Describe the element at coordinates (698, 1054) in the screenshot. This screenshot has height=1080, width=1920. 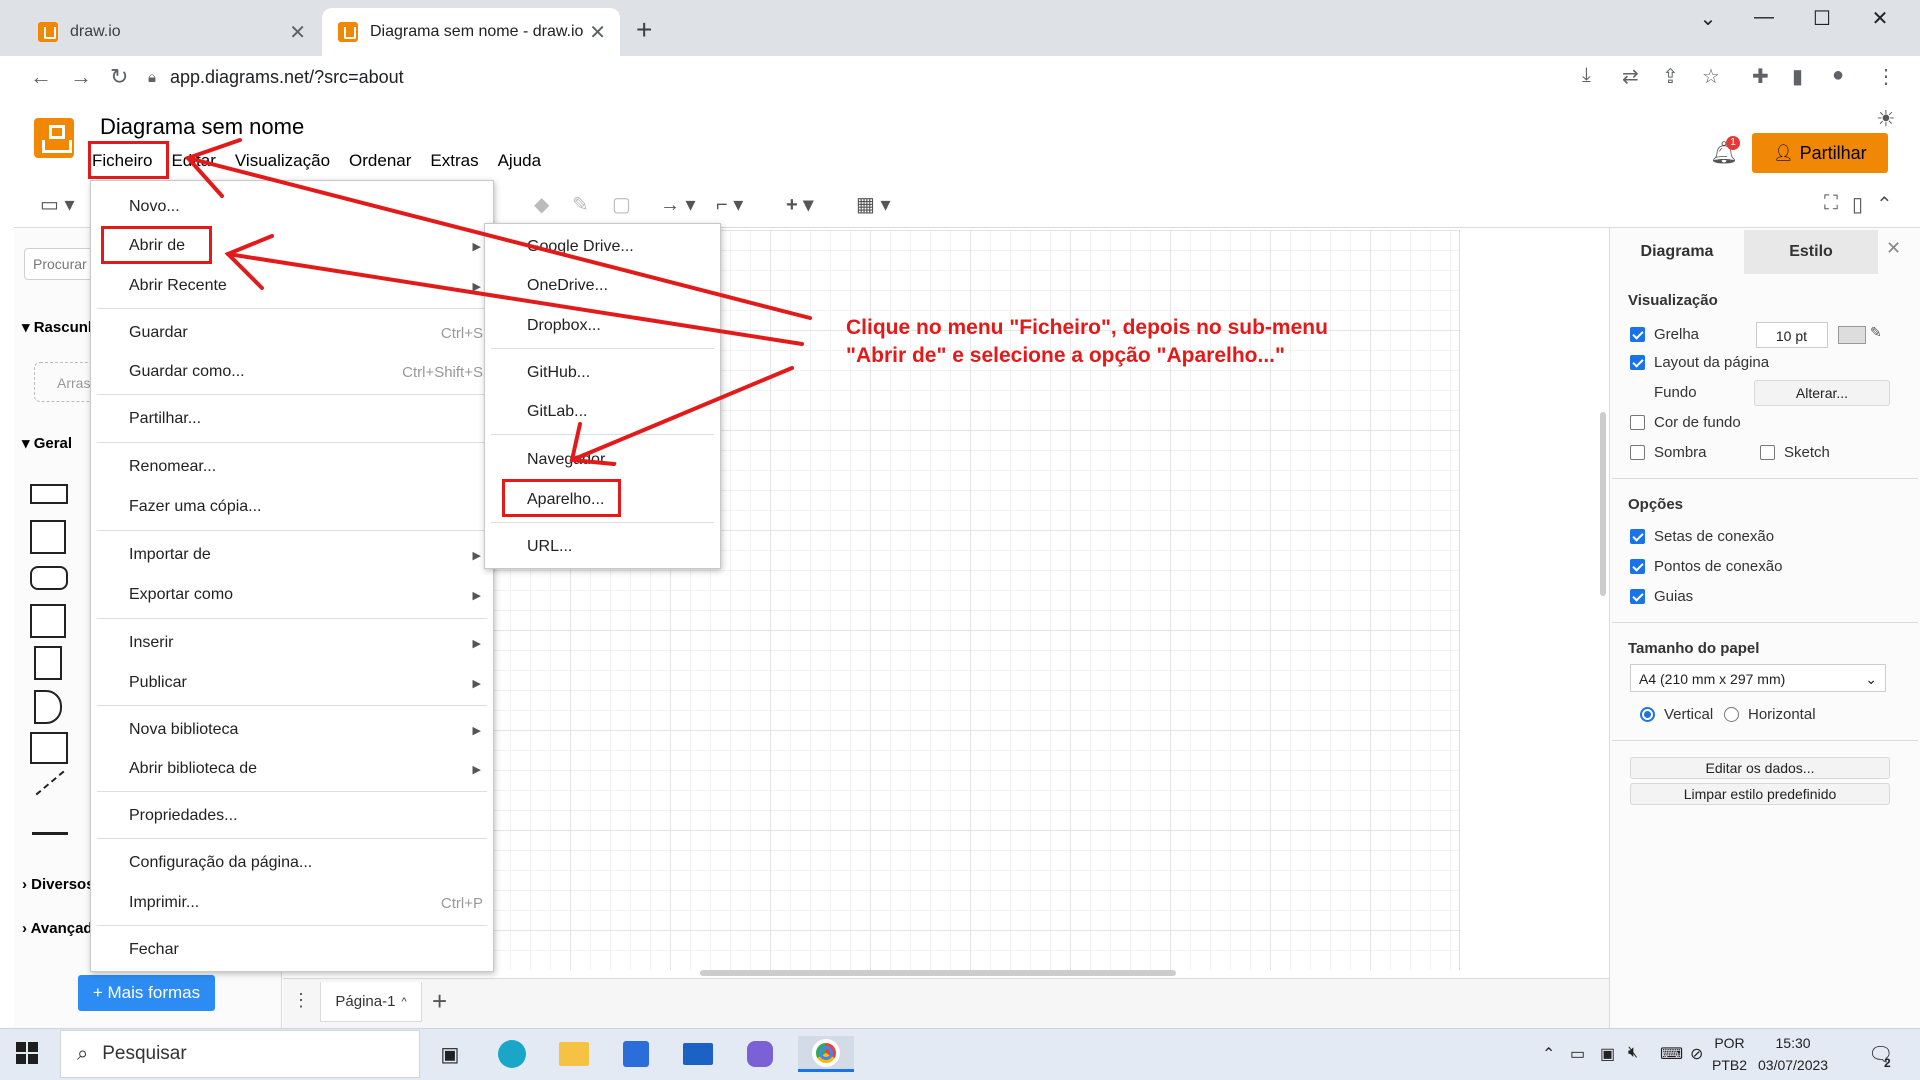
I see `mail-icon` at that location.